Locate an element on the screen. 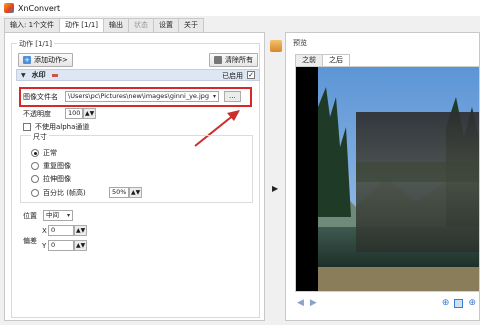 This screenshot has width=480, height=325. position-row: 位置 中间 ▾ is located at coordinates (48, 215).